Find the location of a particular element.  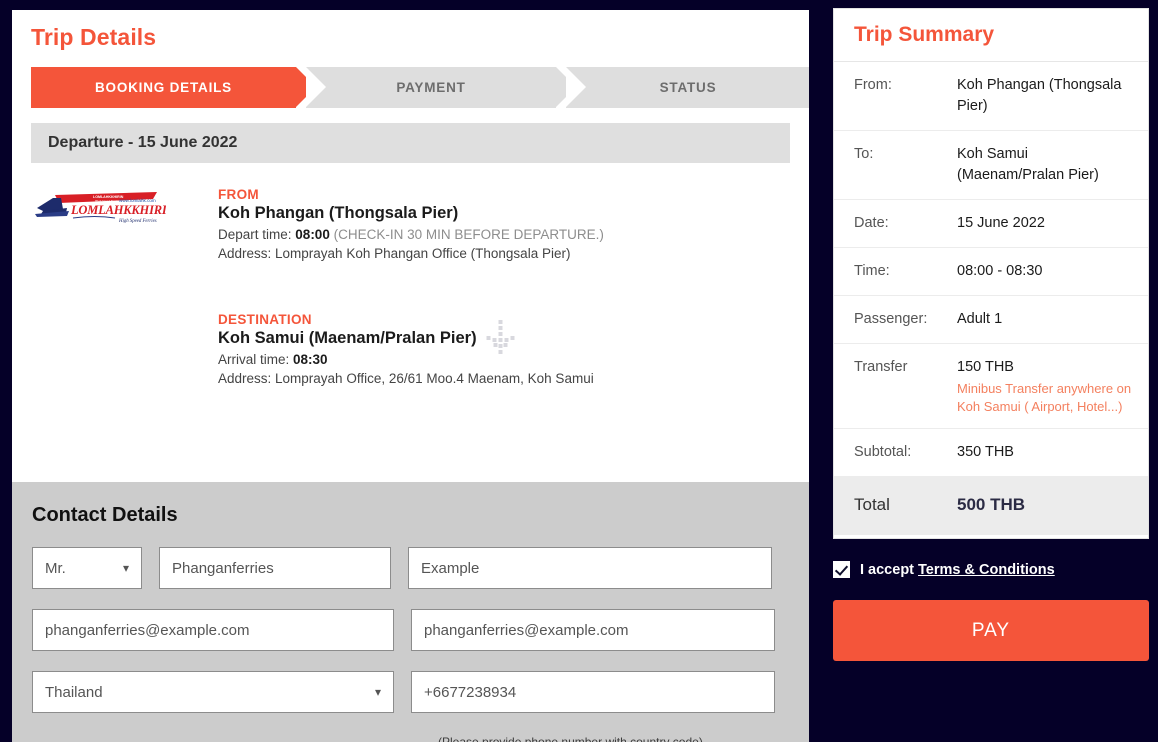

step-status-label: STATUS is located at coordinates (688, 87).